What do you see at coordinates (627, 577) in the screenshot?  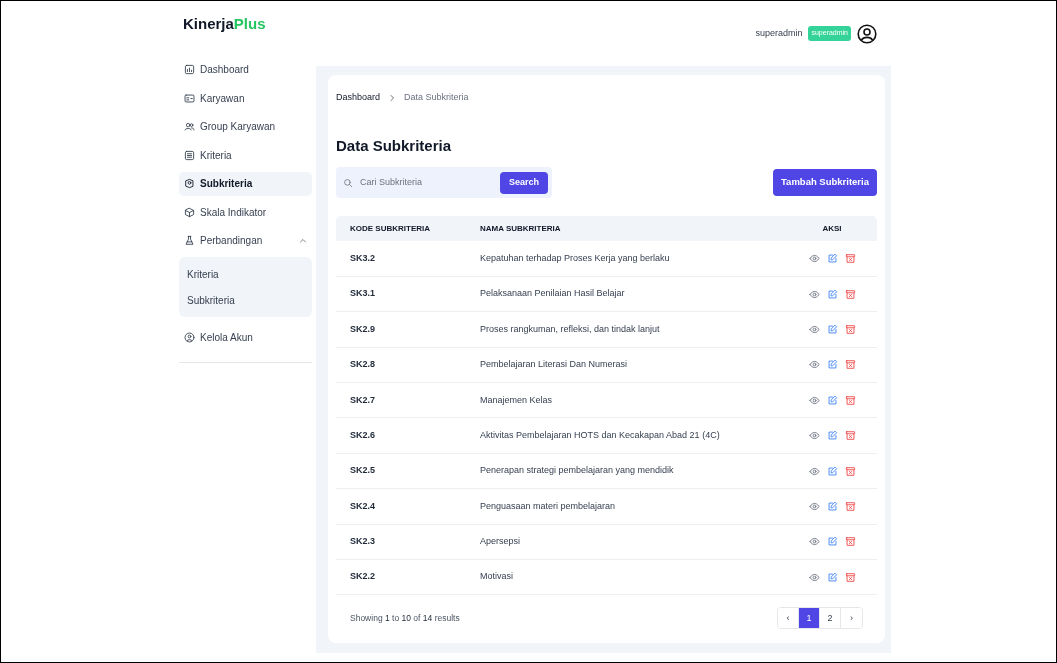 I see `table-cell: Motivasi` at bounding box center [627, 577].